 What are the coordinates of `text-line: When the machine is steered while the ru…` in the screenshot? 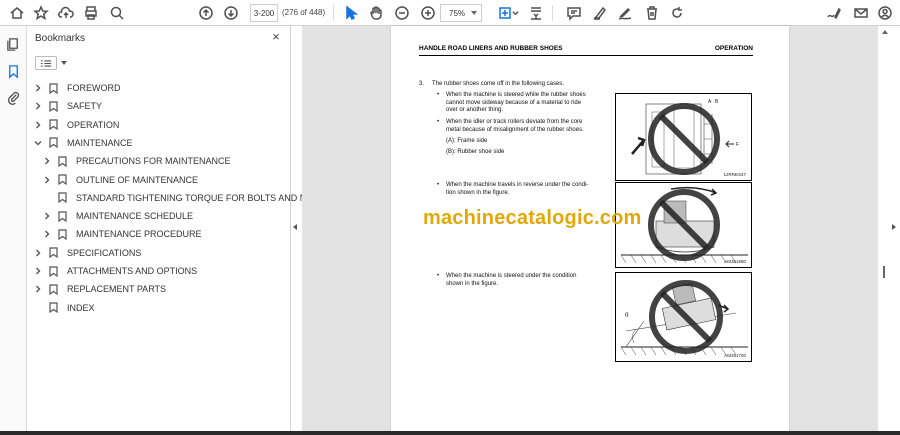 It's located at (516, 95).